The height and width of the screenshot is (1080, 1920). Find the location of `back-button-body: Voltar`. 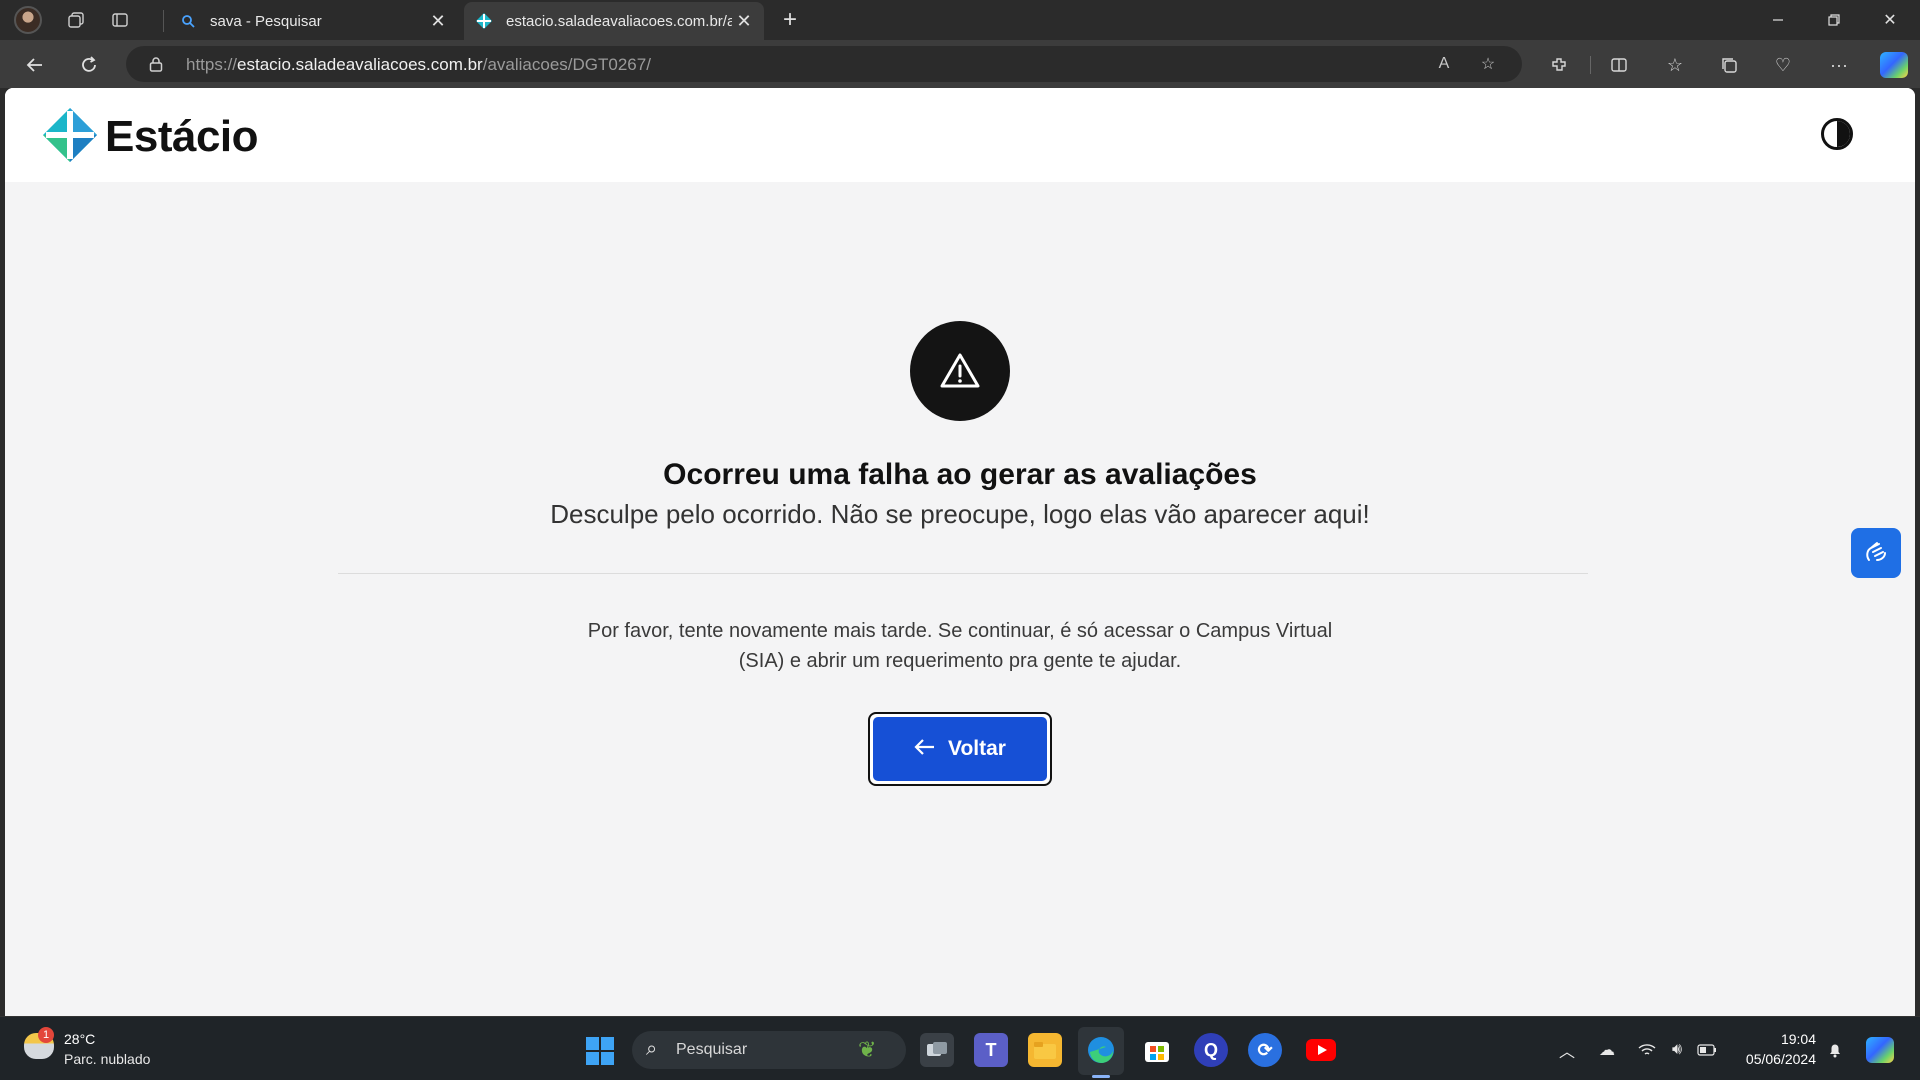

back-button-body: Voltar is located at coordinates (960, 749).